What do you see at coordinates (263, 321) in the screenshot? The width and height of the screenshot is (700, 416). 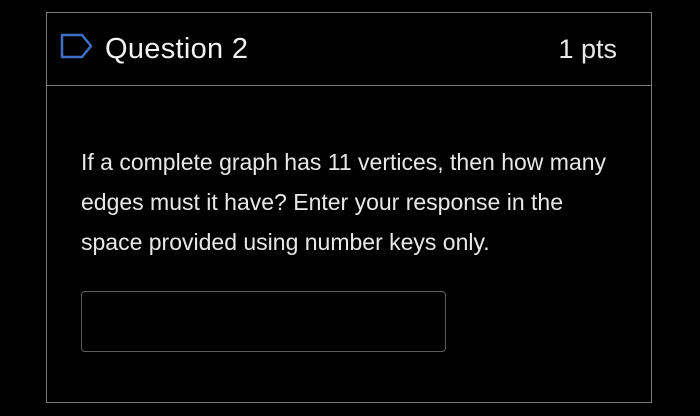 I see `answer-input` at bounding box center [263, 321].